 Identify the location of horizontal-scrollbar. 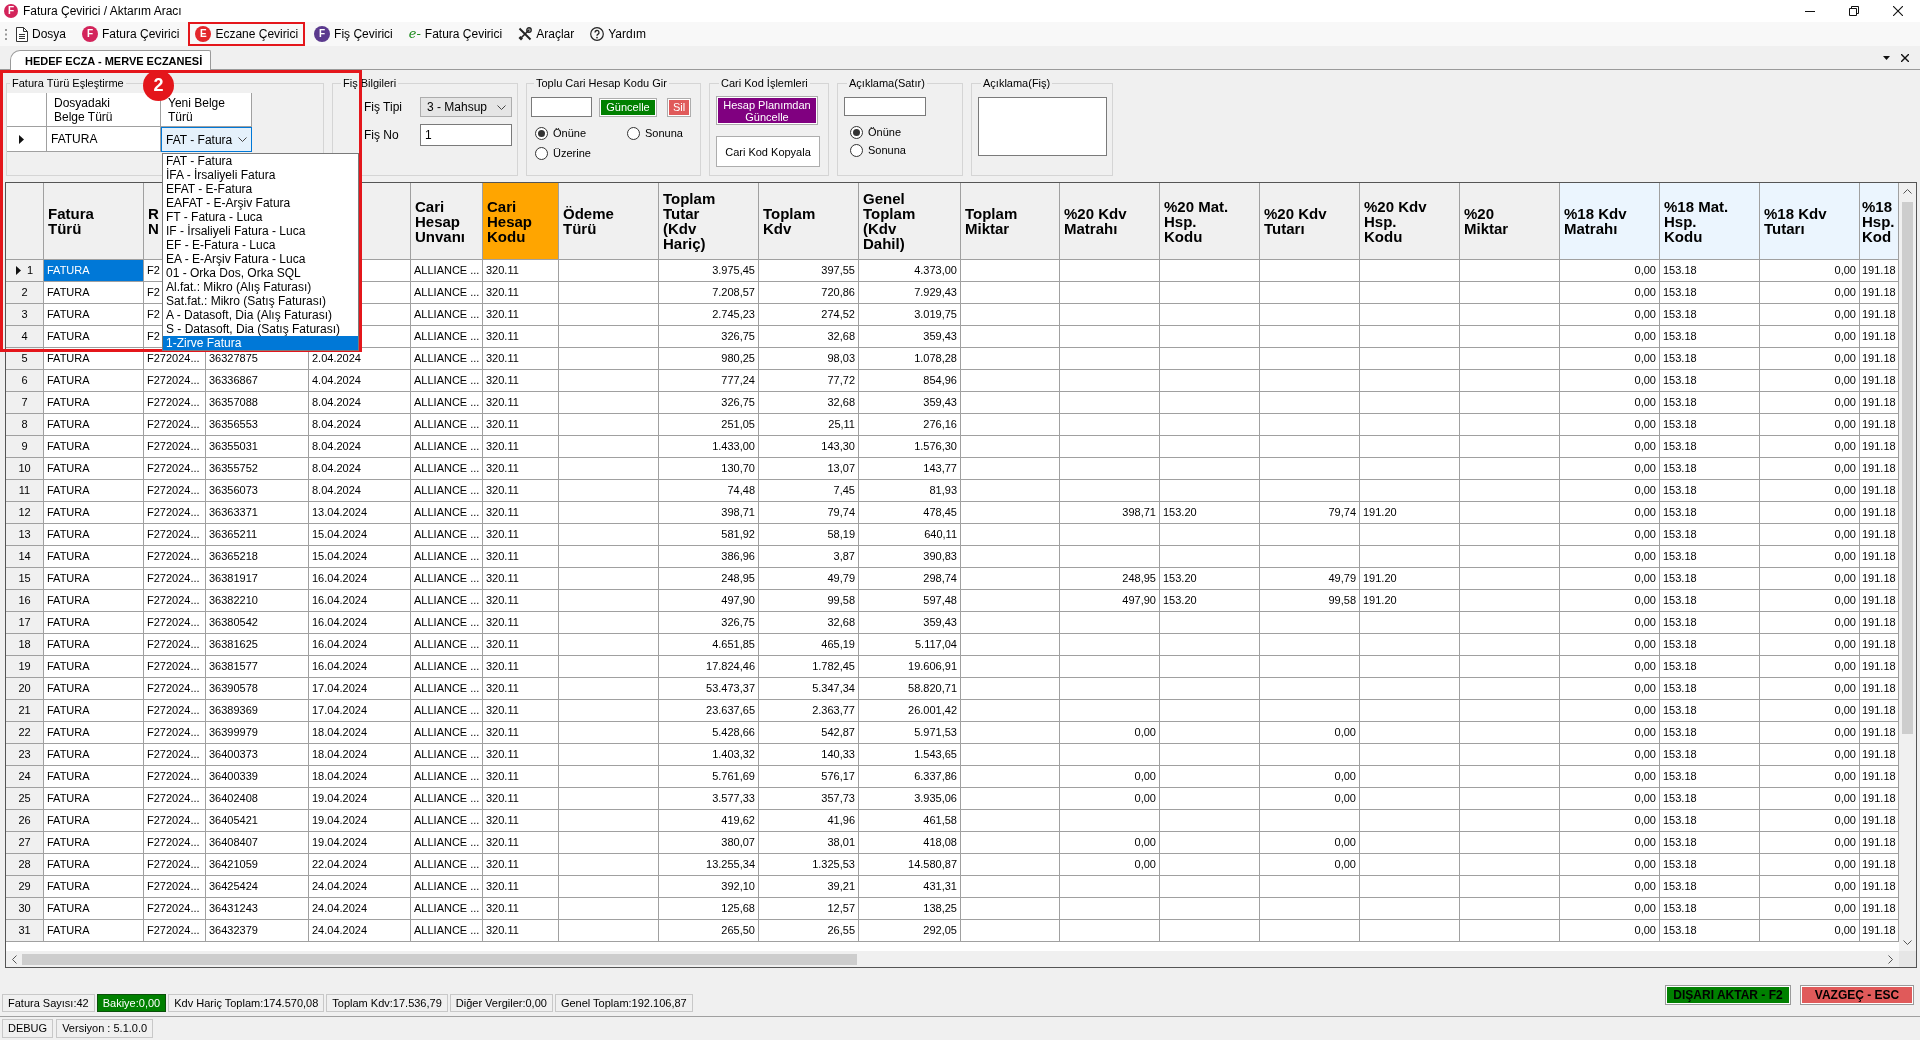
(952, 959).